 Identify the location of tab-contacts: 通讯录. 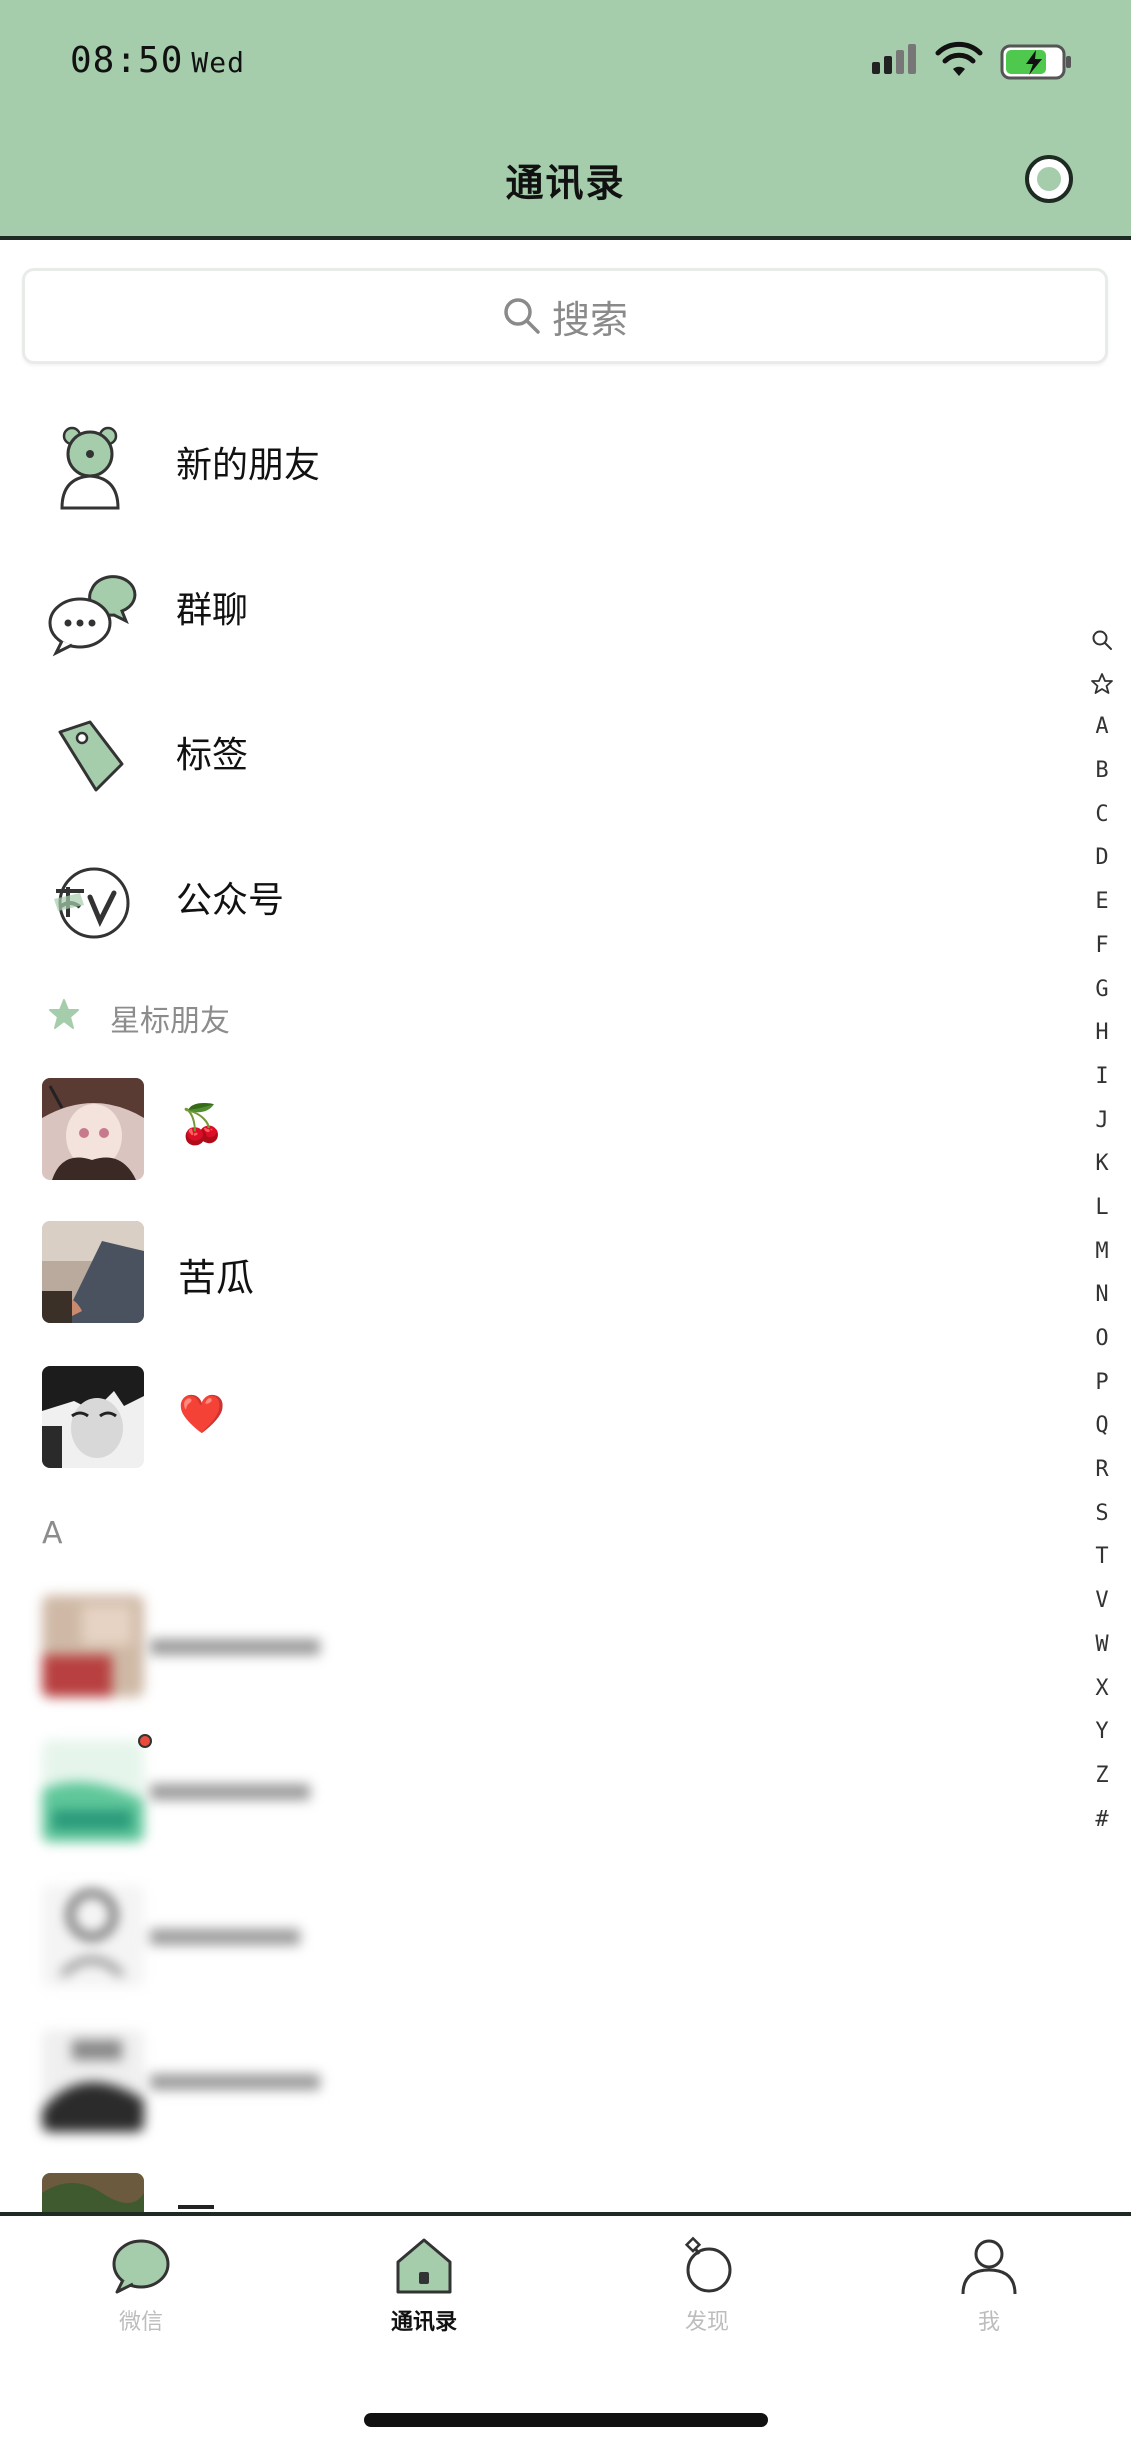
(424, 2286).